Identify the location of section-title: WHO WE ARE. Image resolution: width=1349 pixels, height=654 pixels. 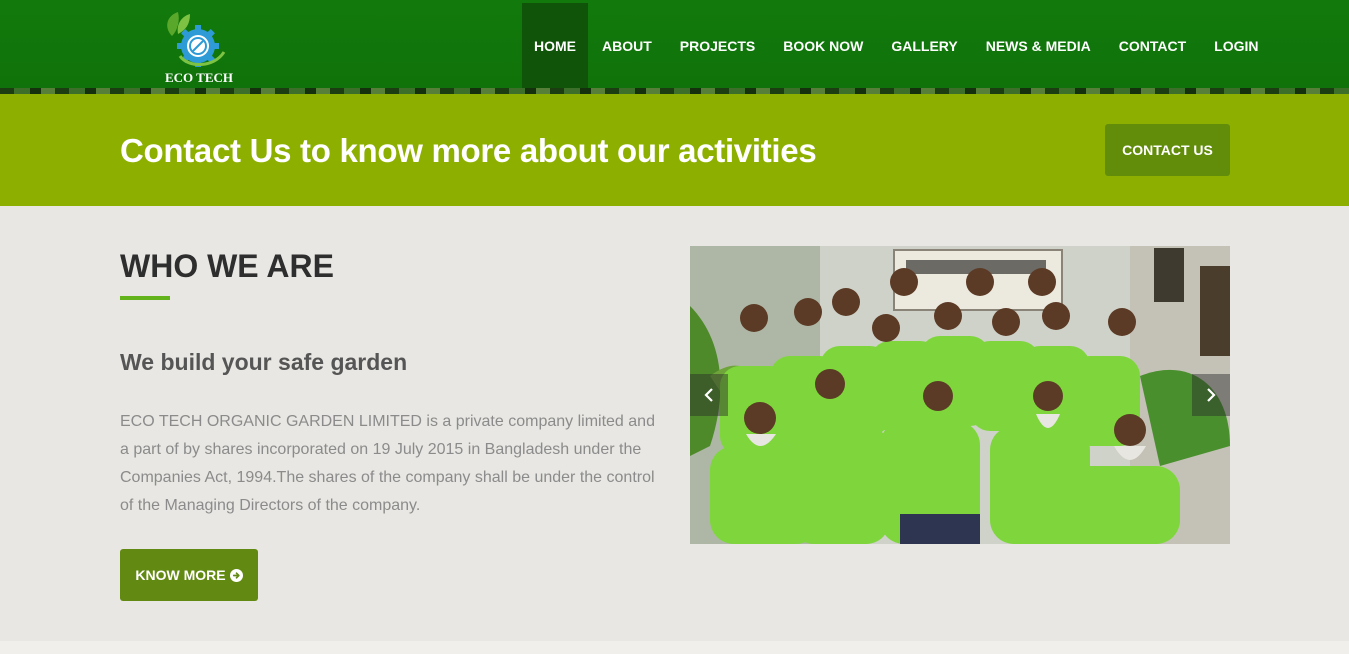
(227, 266).